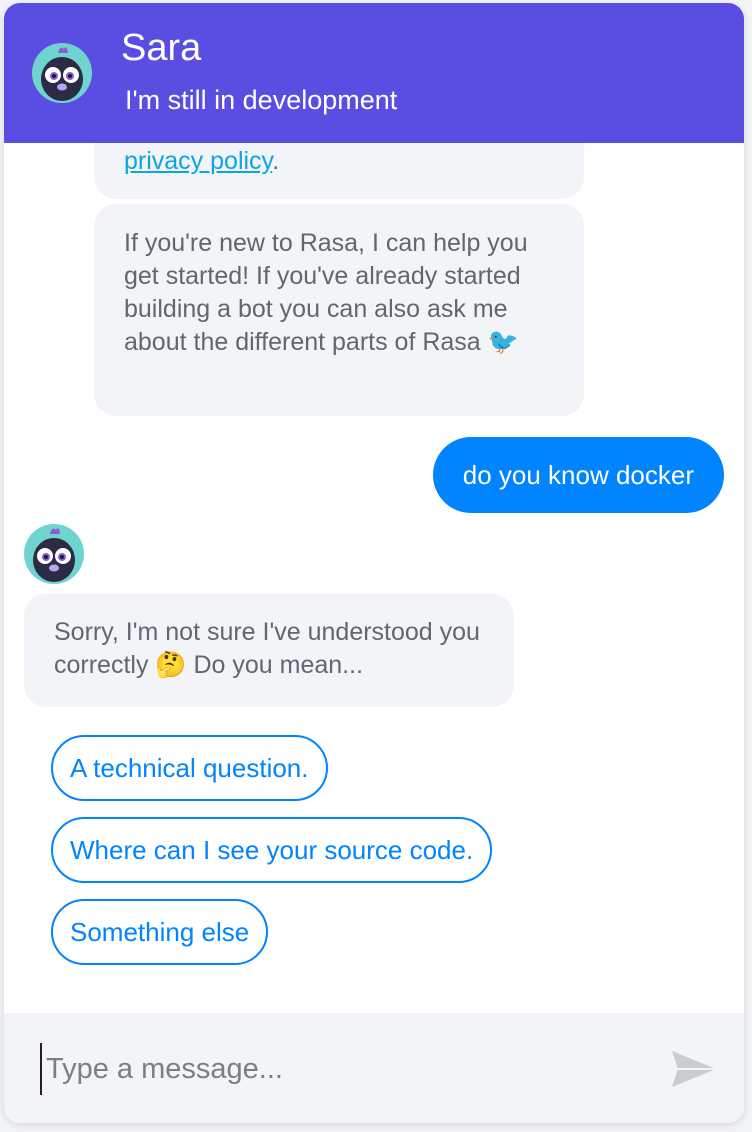 Image resolution: width=752 pixels, height=1132 pixels. What do you see at coordinates (261, 100) in the screenshot?
I see `bot-status: I'm still in development` at bounding box center [261, 100].